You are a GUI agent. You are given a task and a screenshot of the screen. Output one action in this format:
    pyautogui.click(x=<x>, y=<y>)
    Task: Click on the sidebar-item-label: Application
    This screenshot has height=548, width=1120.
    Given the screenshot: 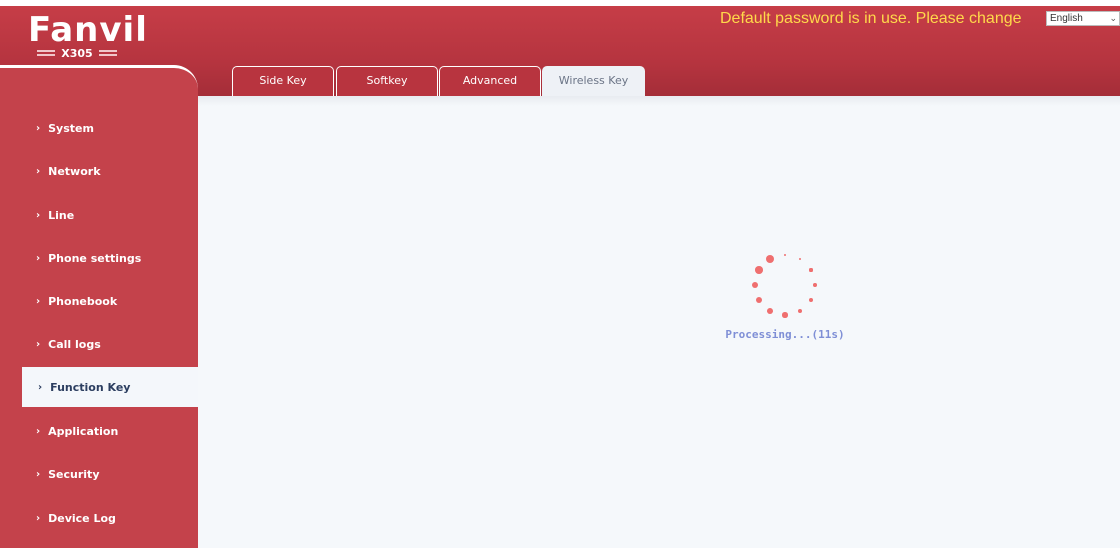 What is the action you would take?
    pyautogui.click(x=83, y=431)
    